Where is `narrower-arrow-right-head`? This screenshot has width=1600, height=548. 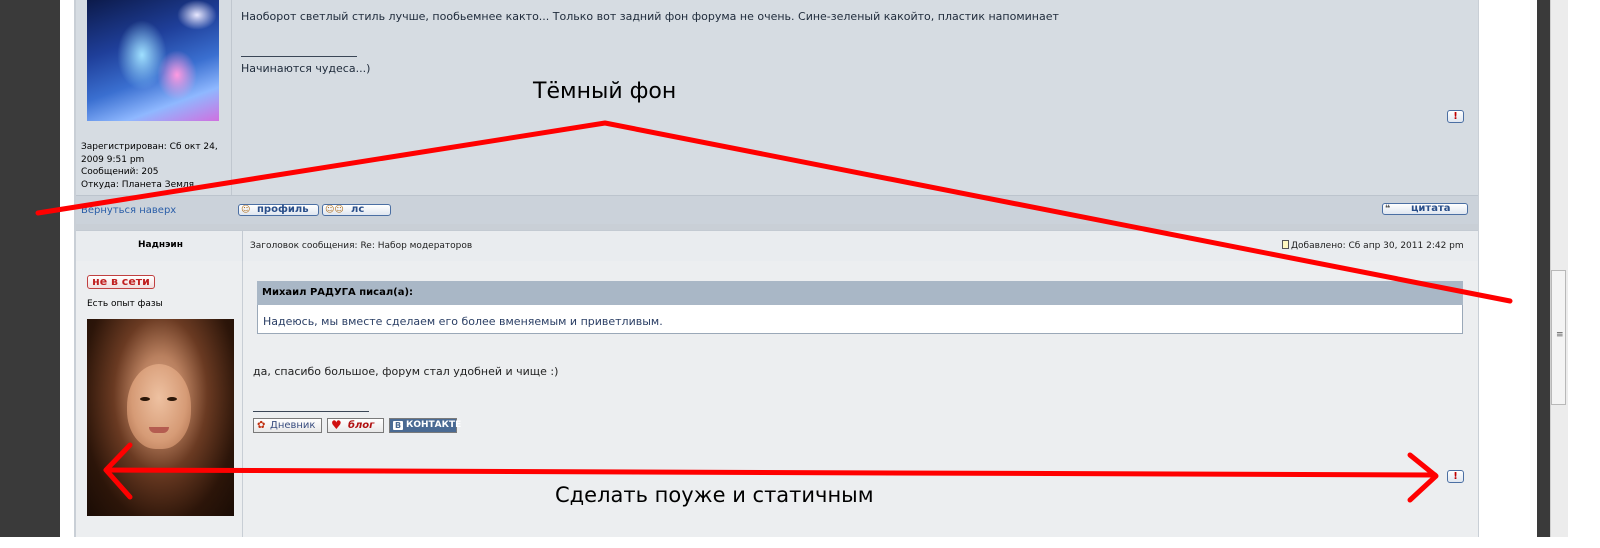
narrower-arrow-right-head is located at coordinates (1423, 477).